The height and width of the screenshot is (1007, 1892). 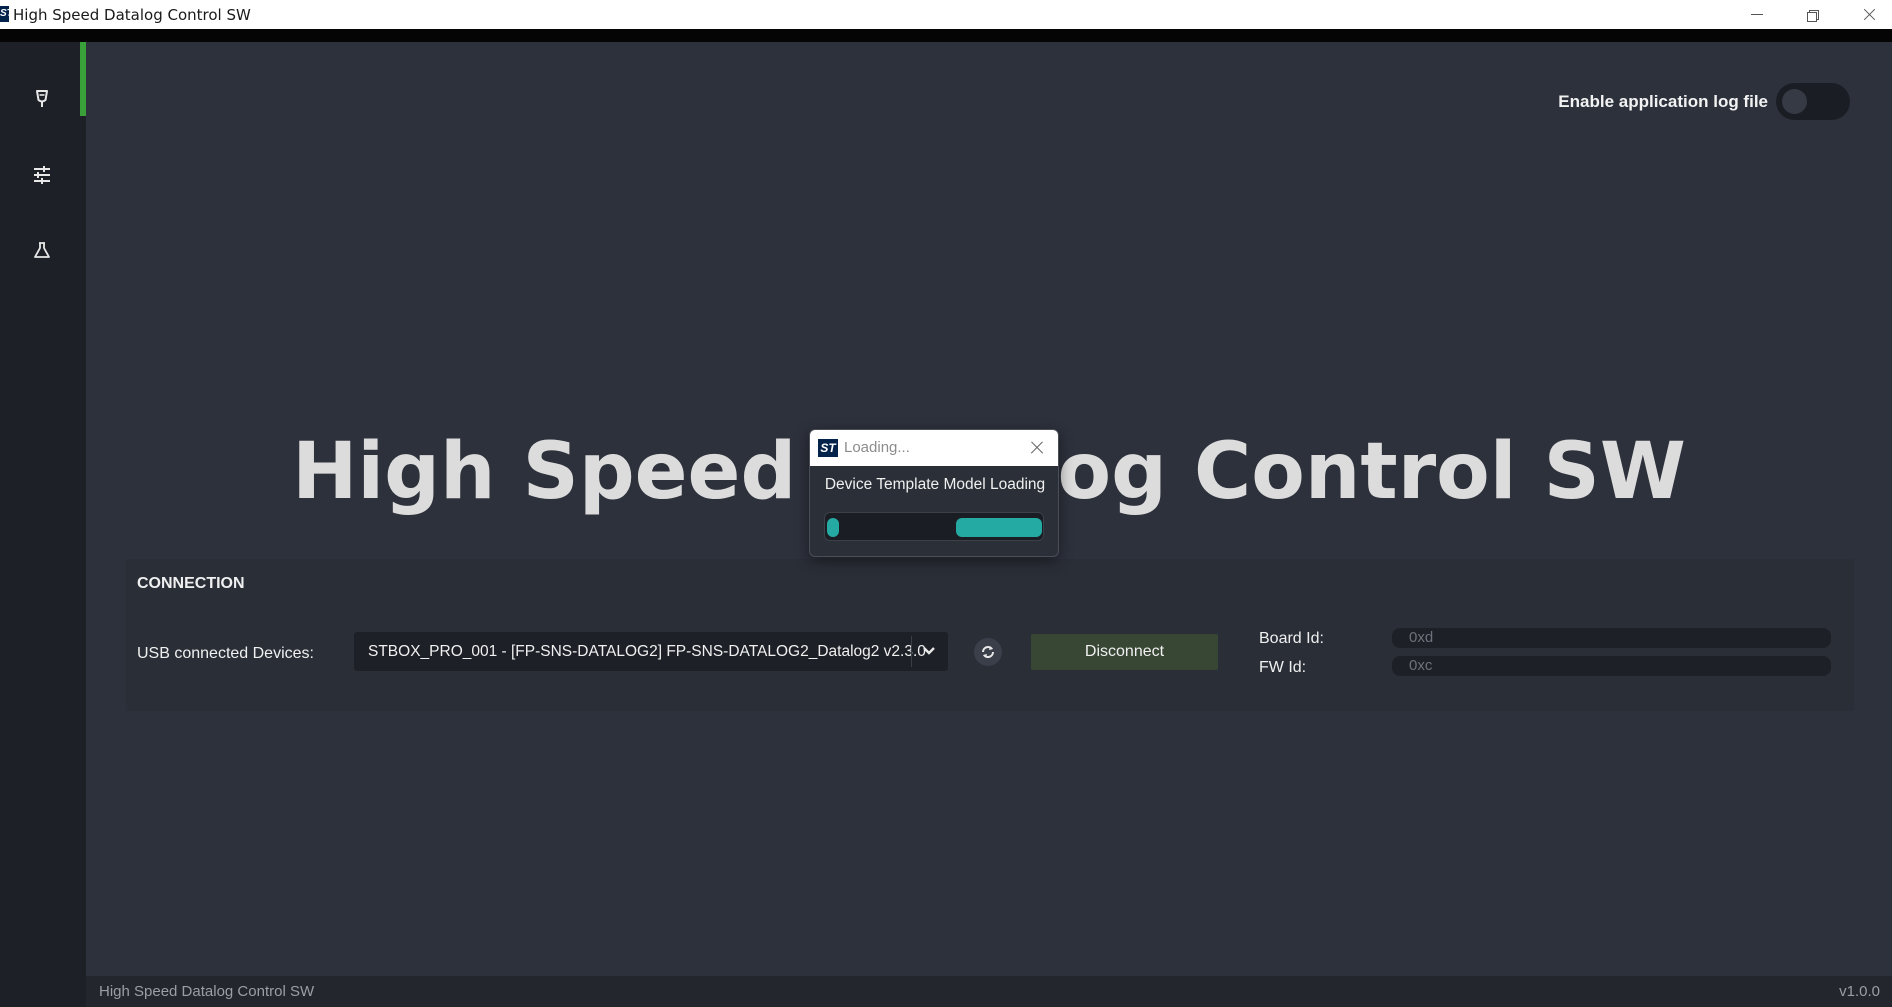 I want to click on refresh-devices-button, so click(x=988, y=652).